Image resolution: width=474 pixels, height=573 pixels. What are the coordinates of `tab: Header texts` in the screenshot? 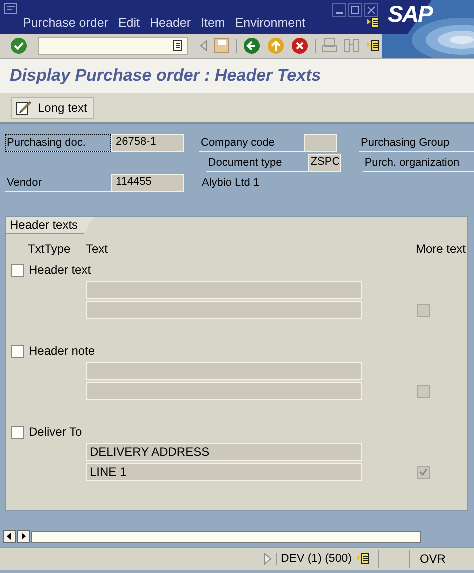 It's located at (50, 225).